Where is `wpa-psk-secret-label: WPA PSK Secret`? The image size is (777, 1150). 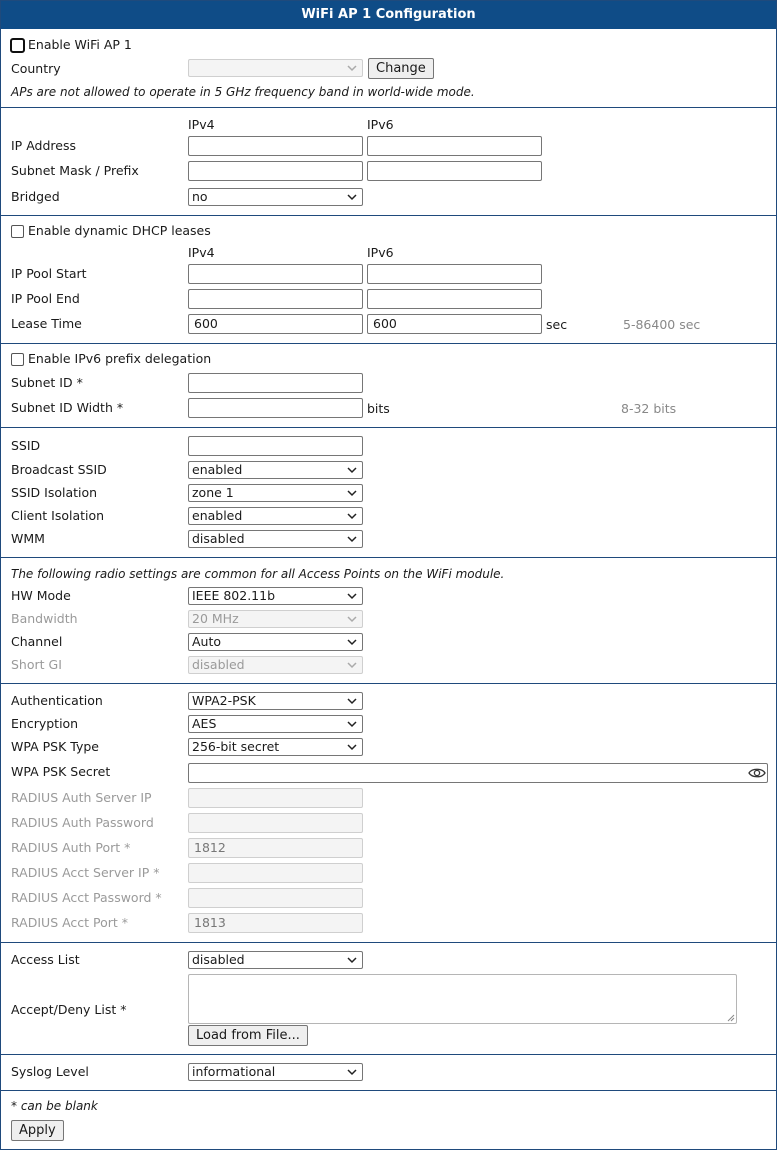
wpa-psk-secret-label: WPA PSK Secret is located at coordinates (61, 771).